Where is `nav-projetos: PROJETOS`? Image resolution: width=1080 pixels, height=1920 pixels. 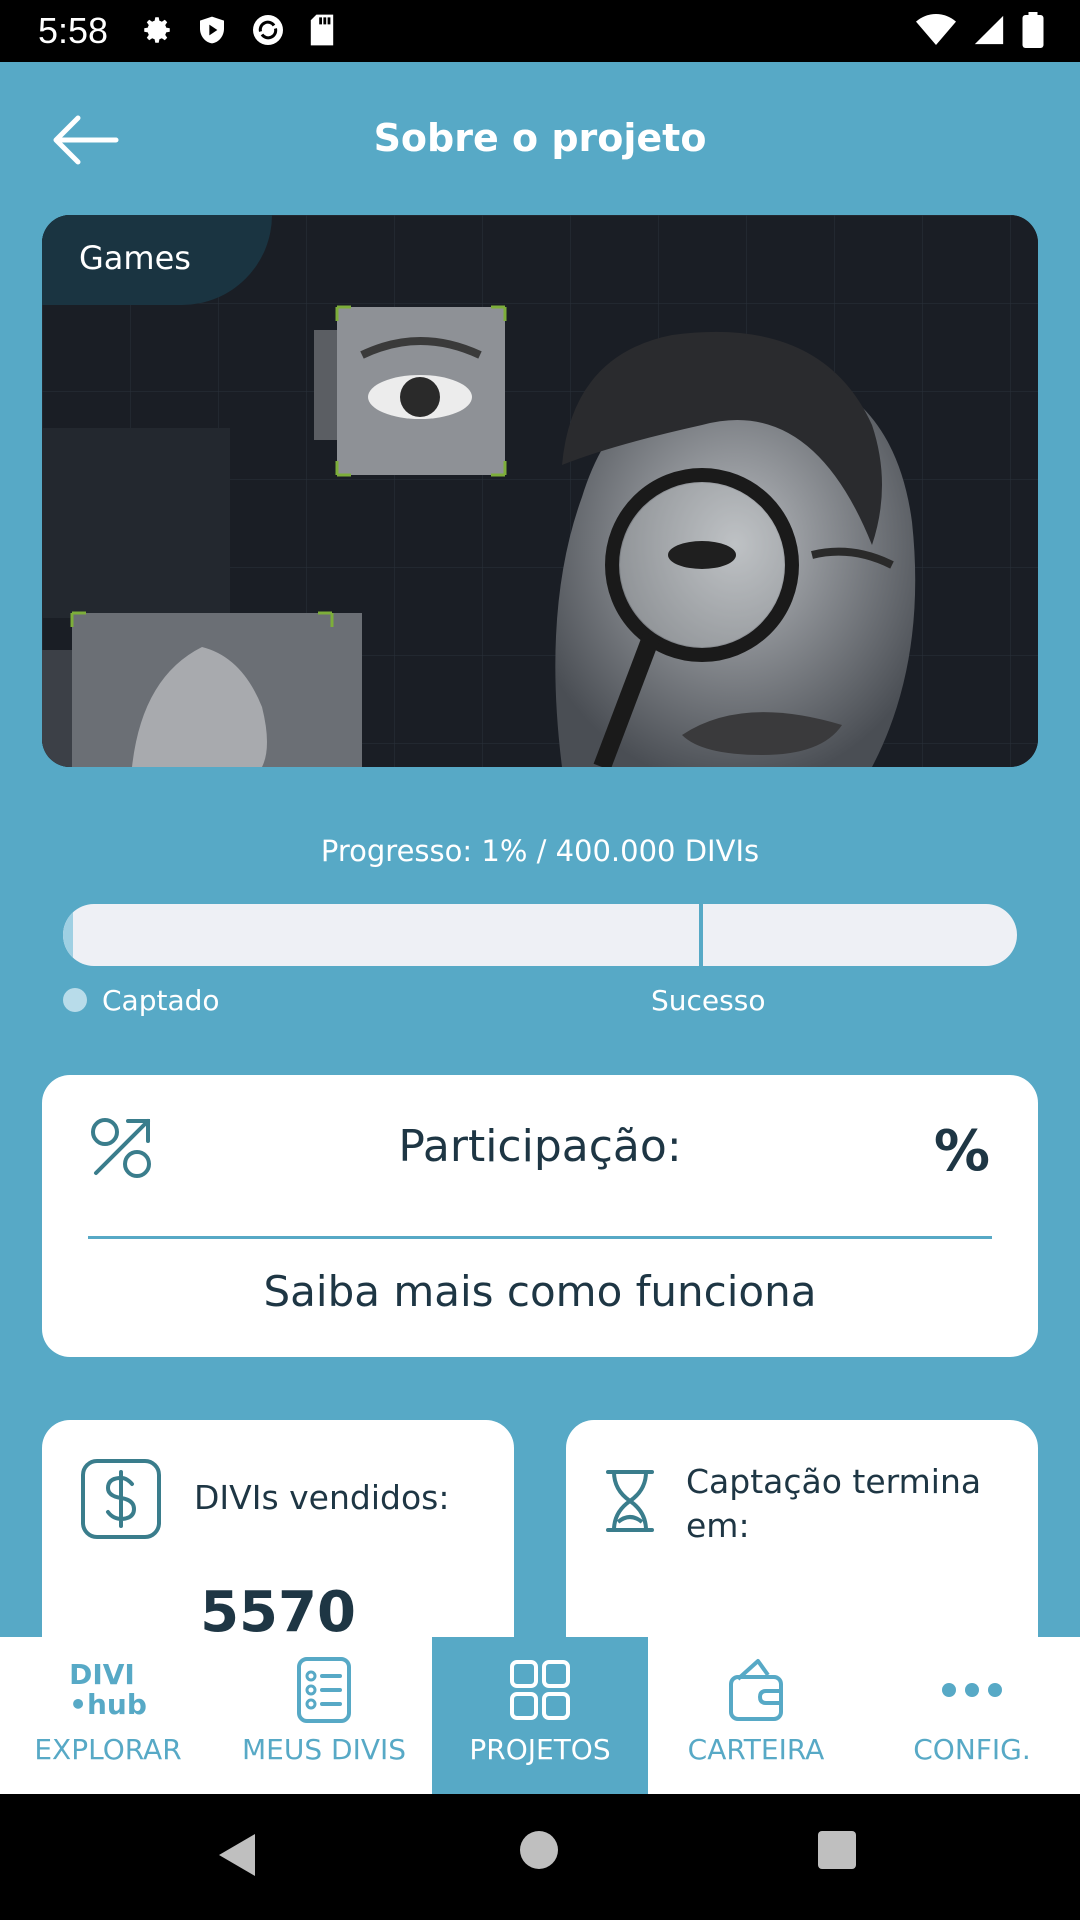
nav-projetos: PROJETOS is located at coordinates (540, 1715).